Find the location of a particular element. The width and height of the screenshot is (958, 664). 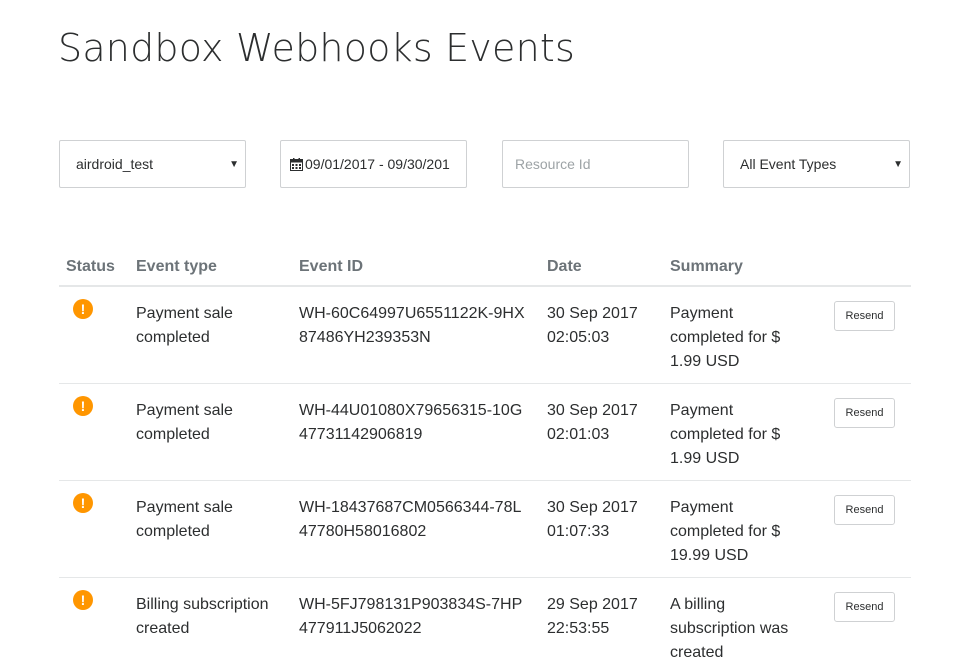

event-id-cell: WH-44U01080X79656315-10G47731142906819 is located at coordinates (411, 422).